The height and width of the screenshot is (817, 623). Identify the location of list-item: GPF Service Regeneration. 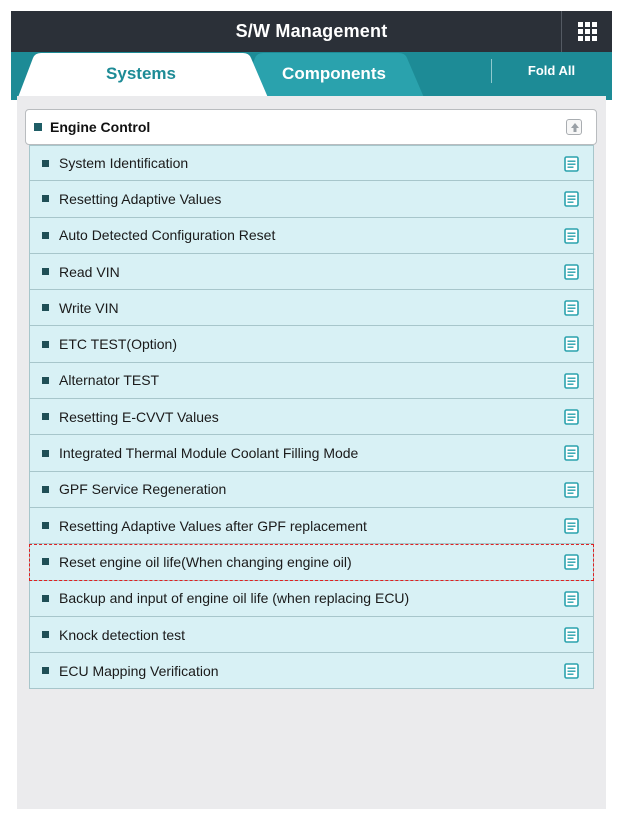
(311, 489).